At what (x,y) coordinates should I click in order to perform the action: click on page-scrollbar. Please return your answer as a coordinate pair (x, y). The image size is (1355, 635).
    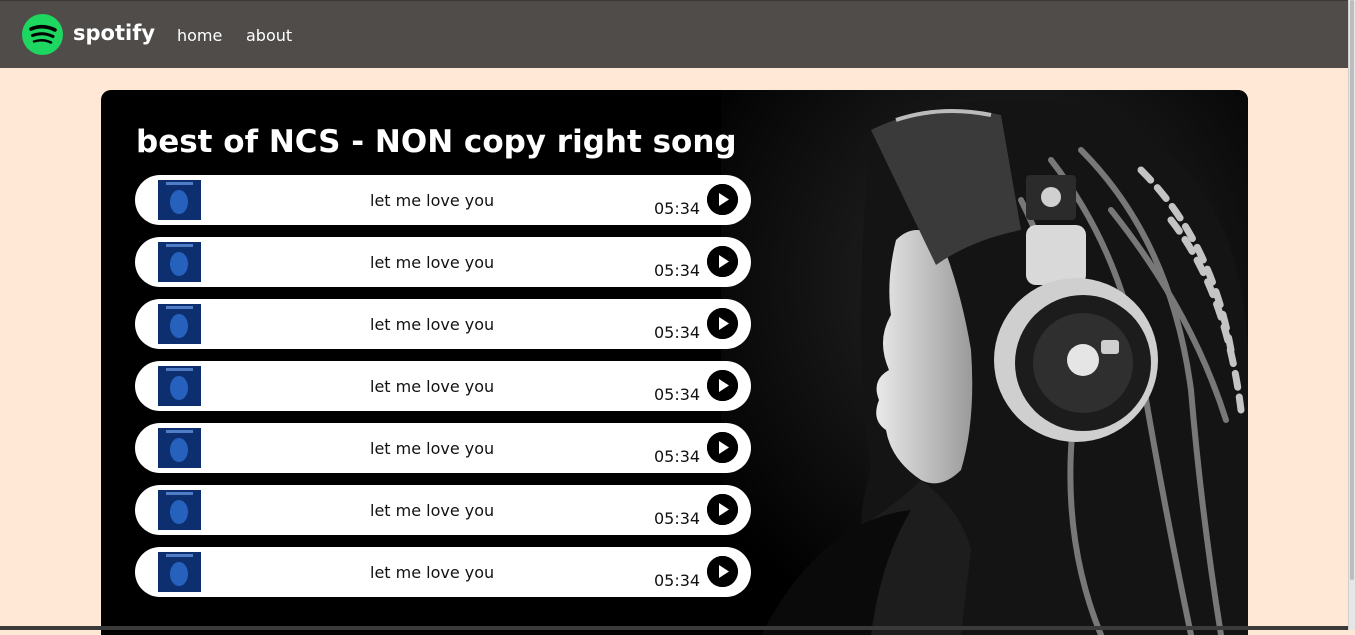
    Looking at the image, I should click on (1351, 315).